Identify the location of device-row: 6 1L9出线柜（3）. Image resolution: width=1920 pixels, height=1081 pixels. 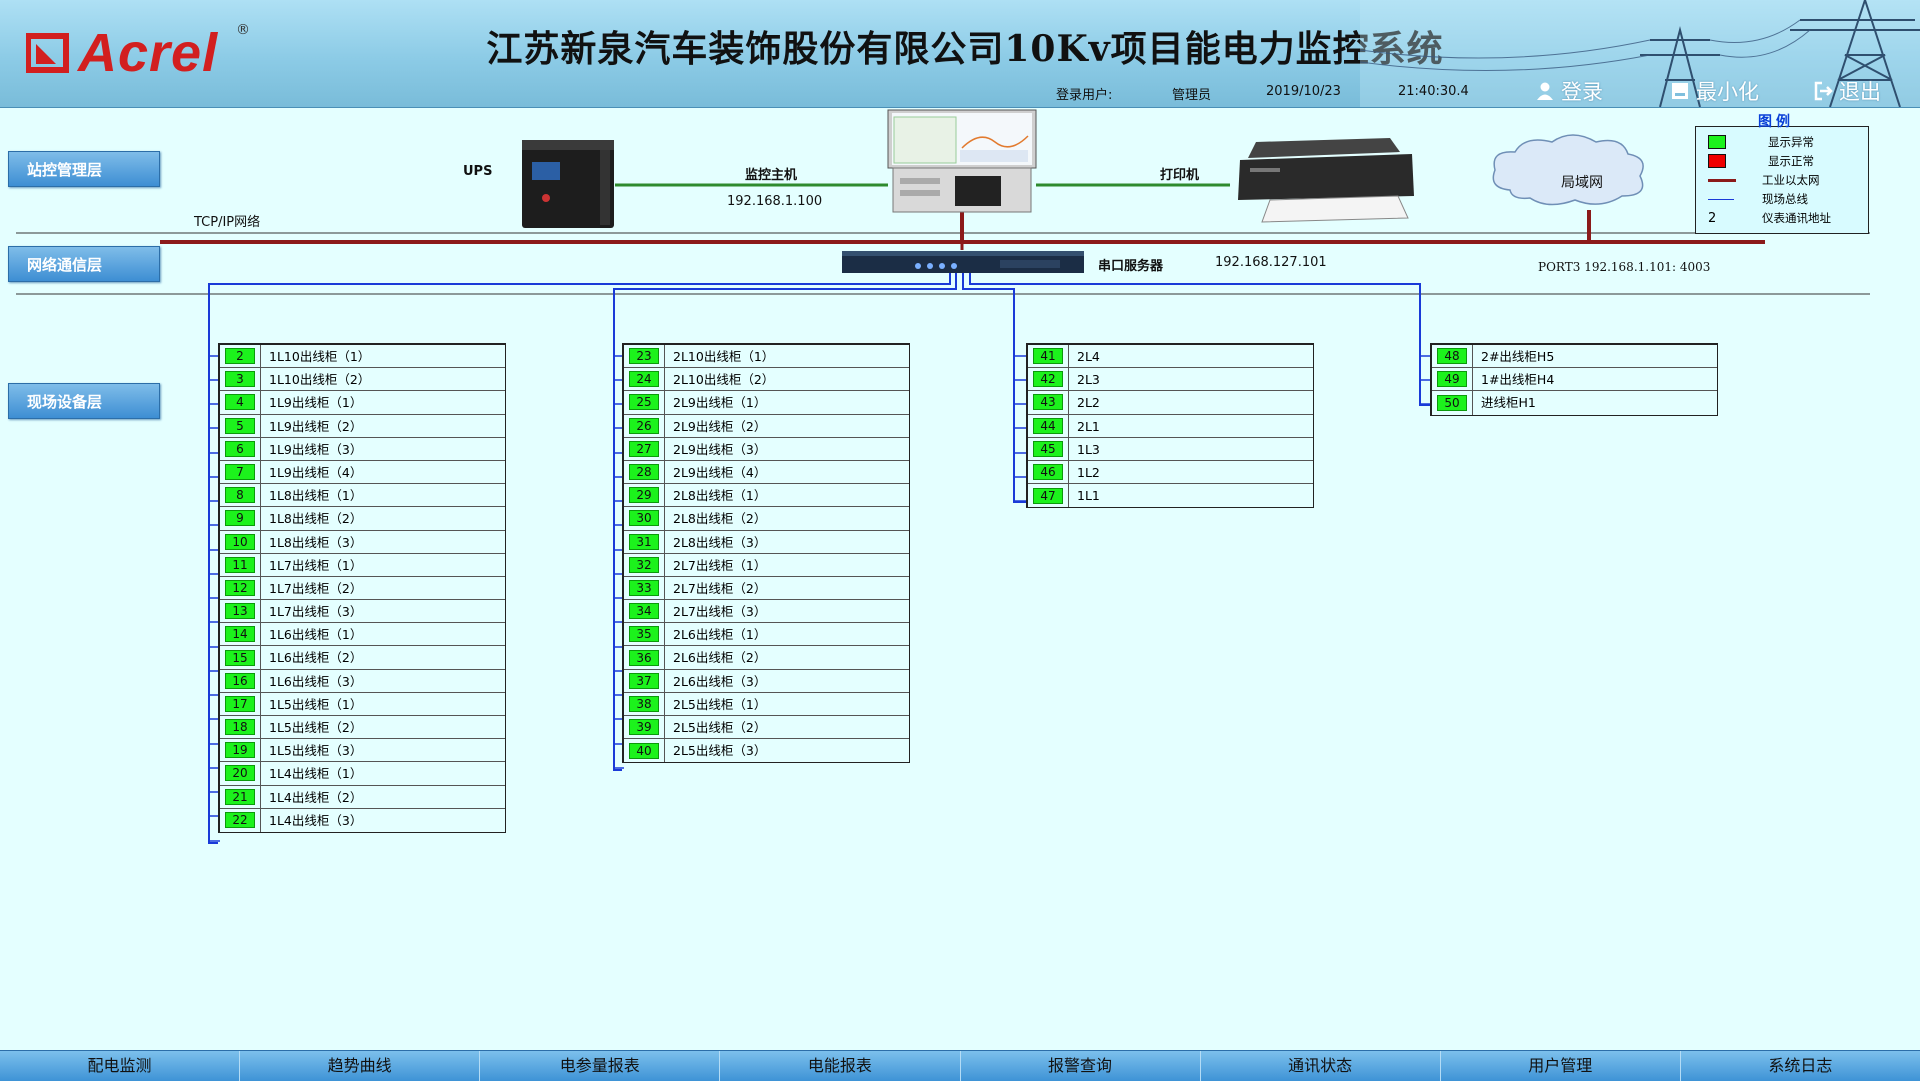
(362, 449).